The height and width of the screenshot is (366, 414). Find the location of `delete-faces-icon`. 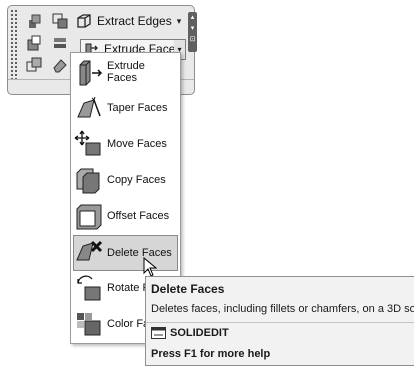

delete-faces-icon is located at coordinates (89, 253).